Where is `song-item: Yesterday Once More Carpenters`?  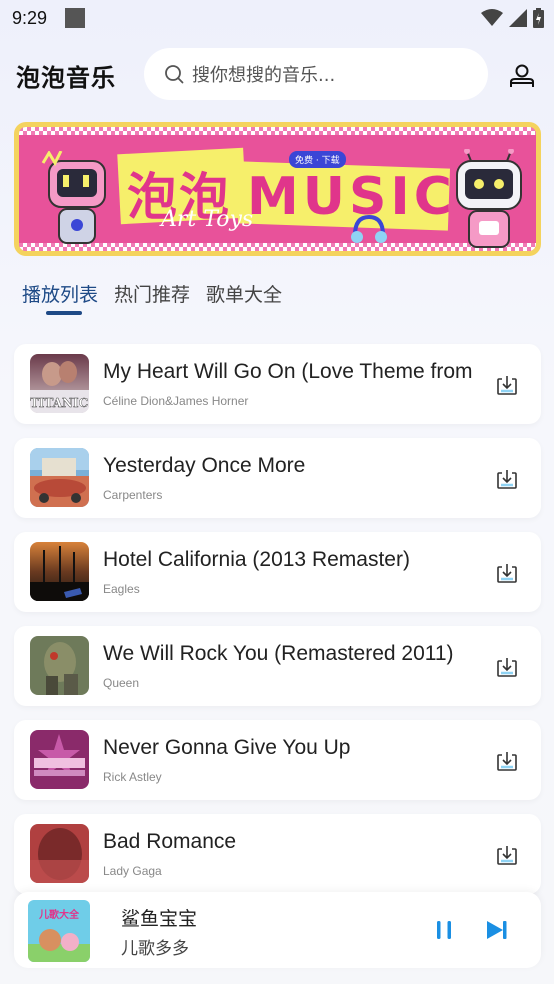
song-item: Yesterday Once More Carpenters is located at coordinates (277, 478).